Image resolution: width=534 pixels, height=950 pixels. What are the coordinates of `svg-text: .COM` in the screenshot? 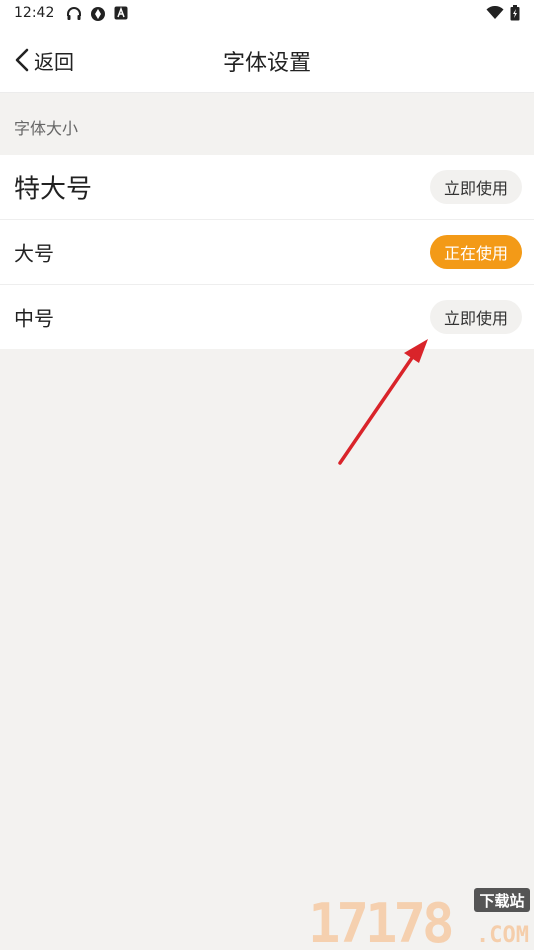 It's located at (502, 935).